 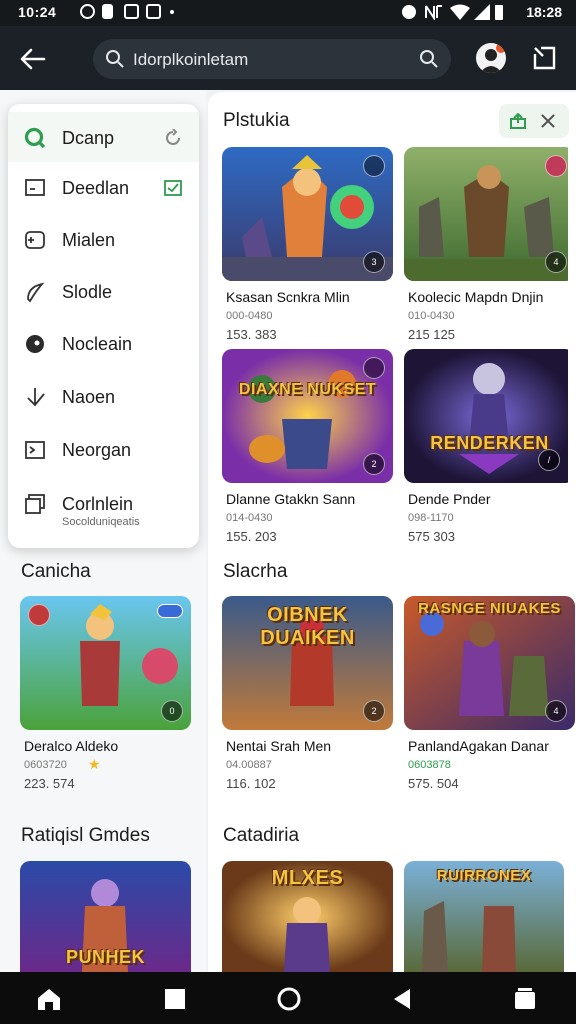 I want to click on drawer-item-deedlan: Deedlan, so click(x=103, y=187).